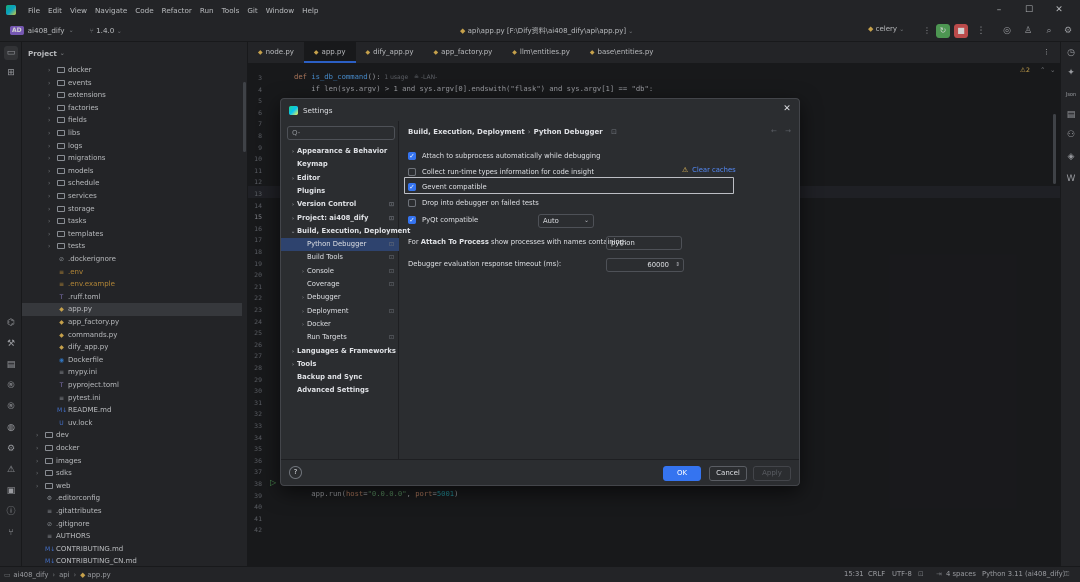  Describe the element at coordinates (340, 324) in the screenshot. I see `settings-nav-item: › Docker` at that location.